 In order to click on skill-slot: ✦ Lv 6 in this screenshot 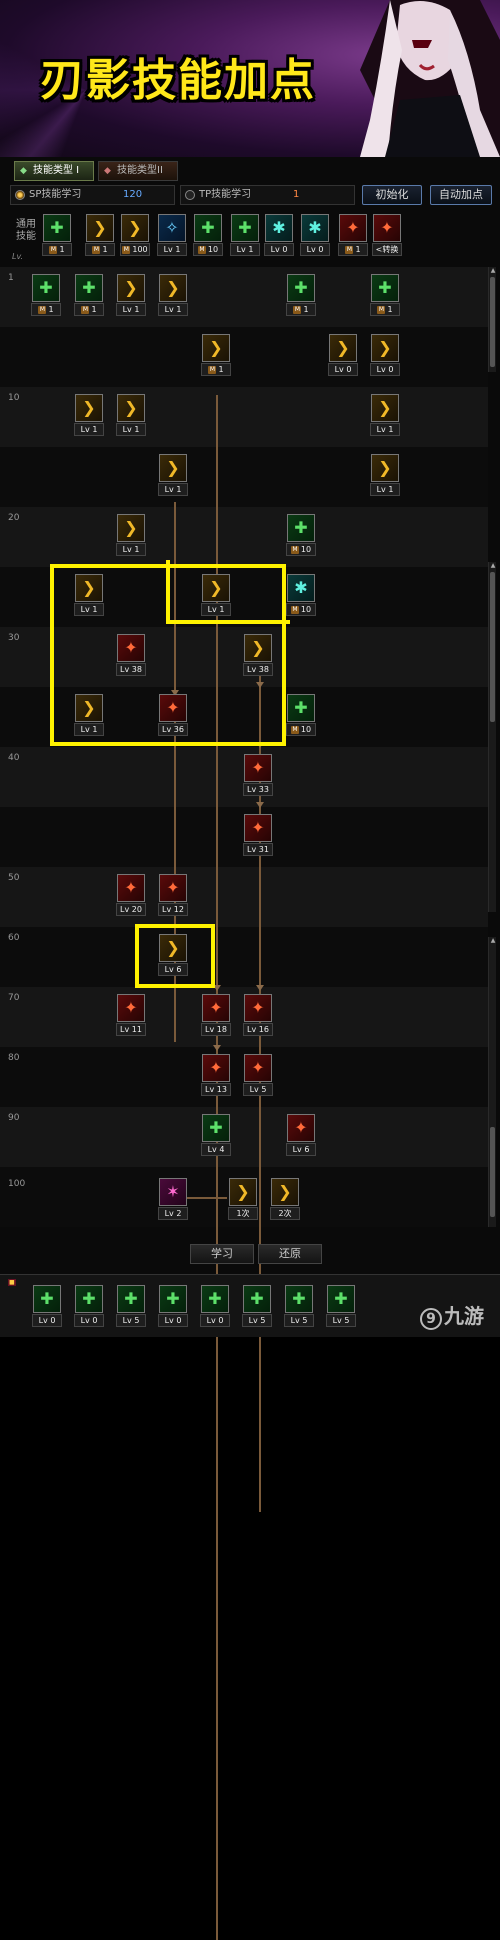, I will do `click(301, 1136)`.